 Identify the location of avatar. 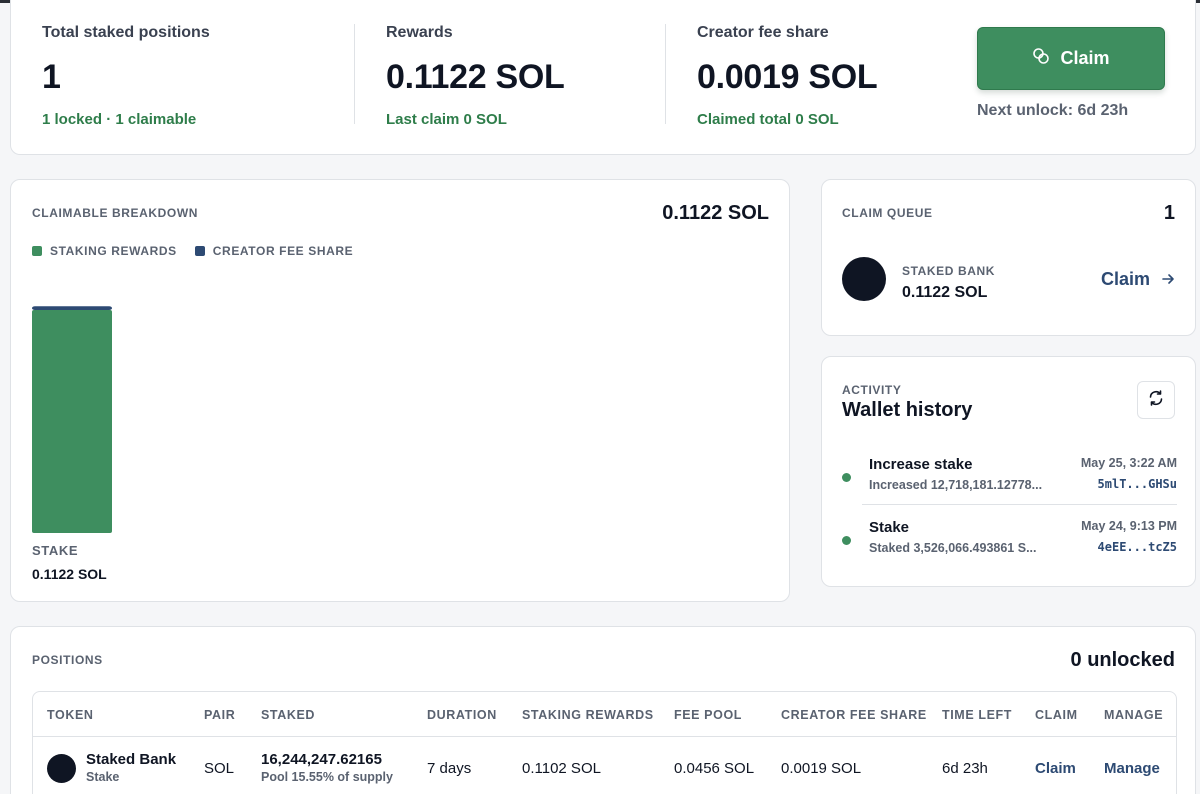
(864, 279).